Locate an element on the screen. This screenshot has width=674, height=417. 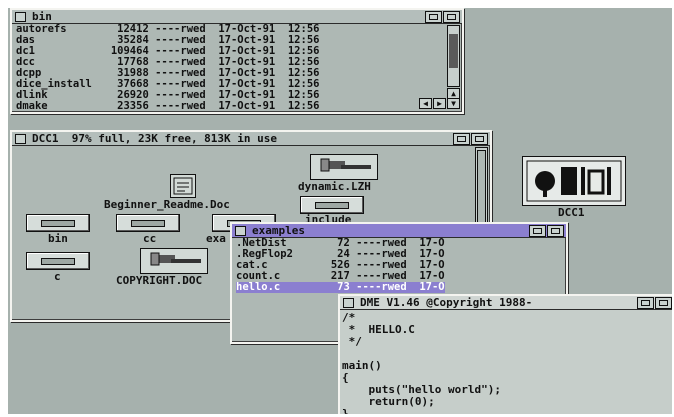
c-drawer-icon is located at coordinates (58, 261).